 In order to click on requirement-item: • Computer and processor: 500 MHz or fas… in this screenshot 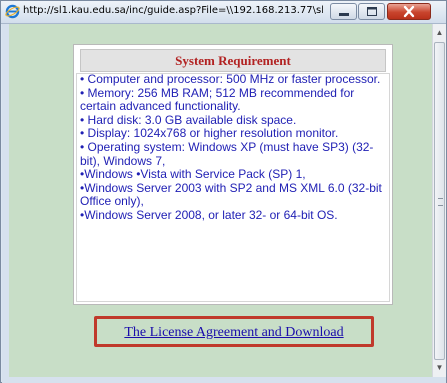, I will do `click(230, 79)`.